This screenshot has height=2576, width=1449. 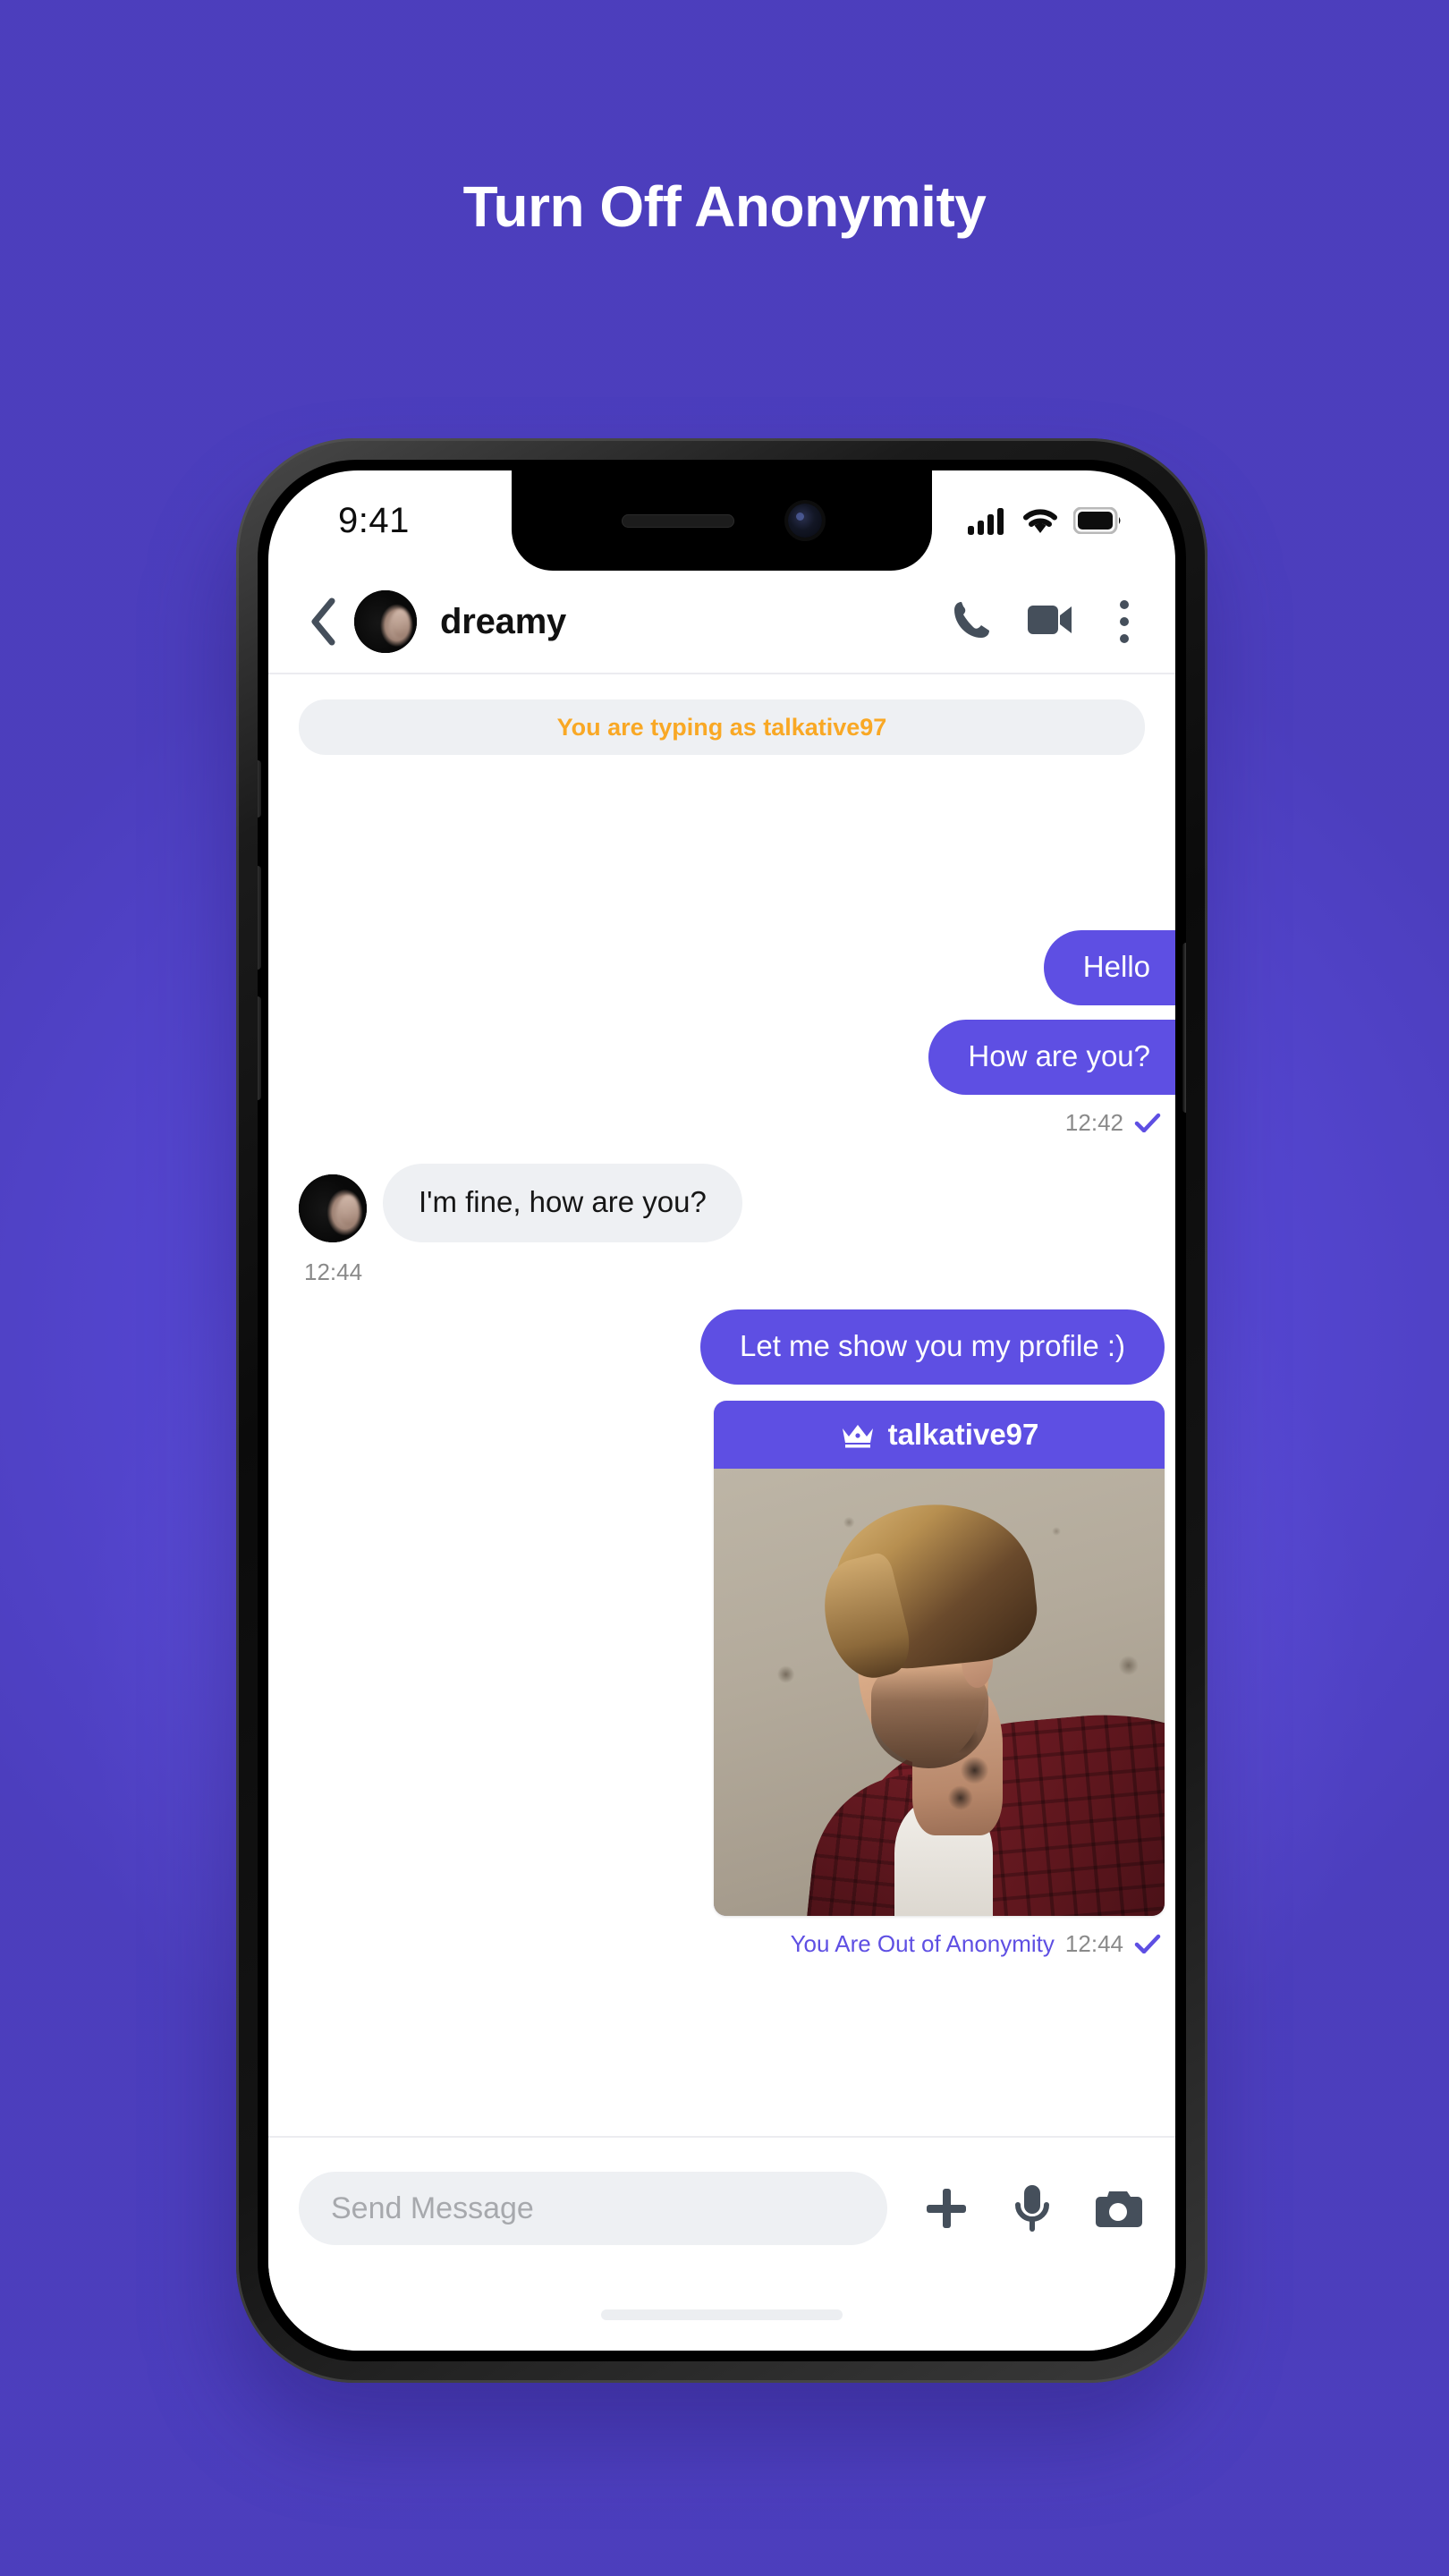 I want to click on home-indicator, so click(x=722, y=2314).